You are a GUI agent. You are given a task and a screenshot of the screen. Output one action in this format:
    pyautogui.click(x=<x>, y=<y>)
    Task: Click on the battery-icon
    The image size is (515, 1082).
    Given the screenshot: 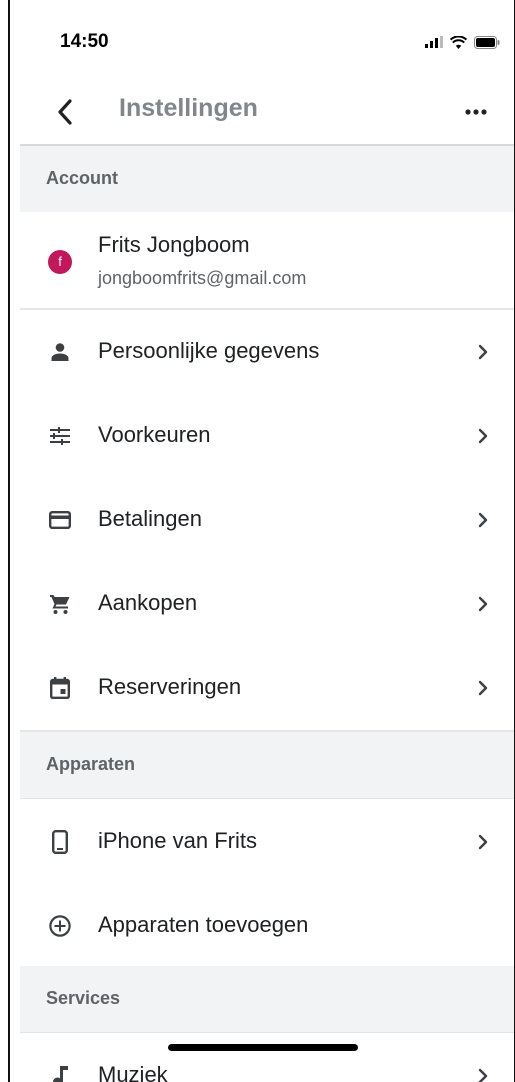 What is the action you would take?
    pyautogui.click(x=487, y=42)
    